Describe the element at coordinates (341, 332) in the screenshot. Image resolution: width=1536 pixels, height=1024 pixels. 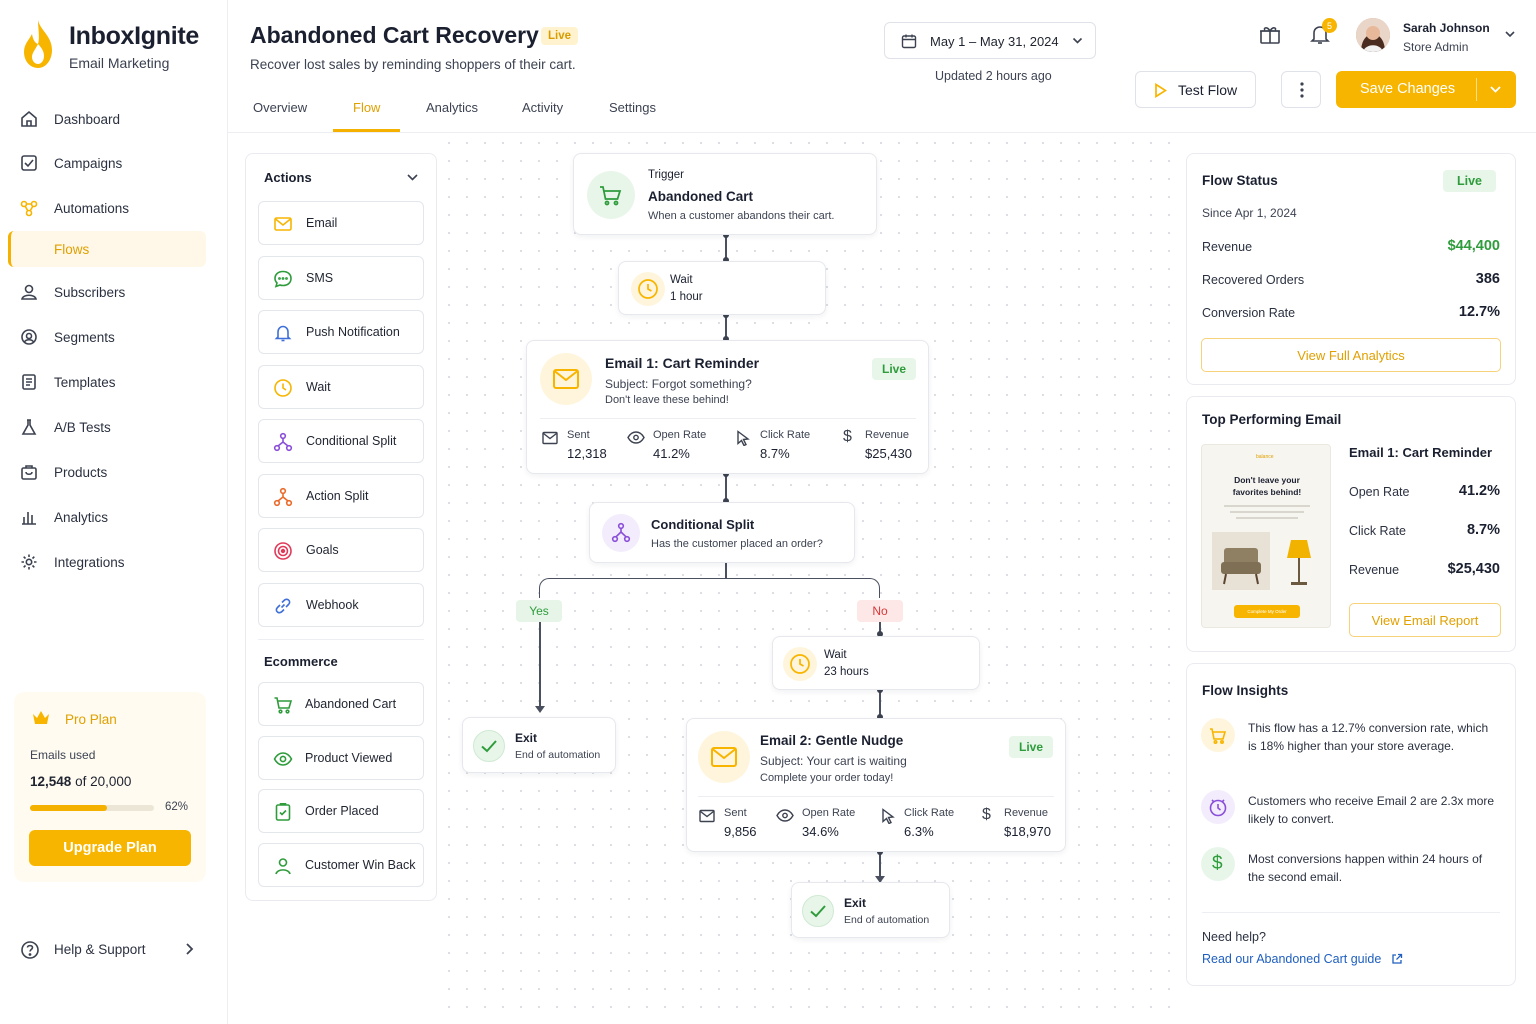
I see `palette-push: Push Notification` at that location.